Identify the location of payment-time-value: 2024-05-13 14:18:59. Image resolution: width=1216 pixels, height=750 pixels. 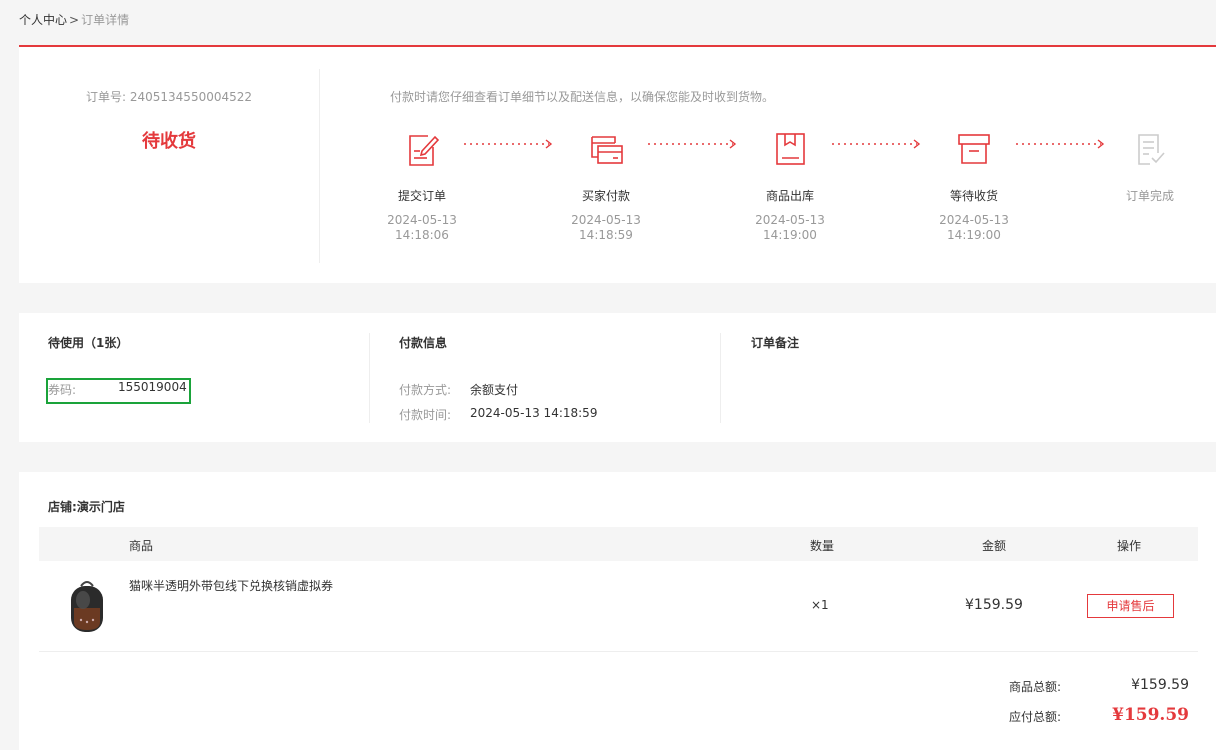
(534, 413).